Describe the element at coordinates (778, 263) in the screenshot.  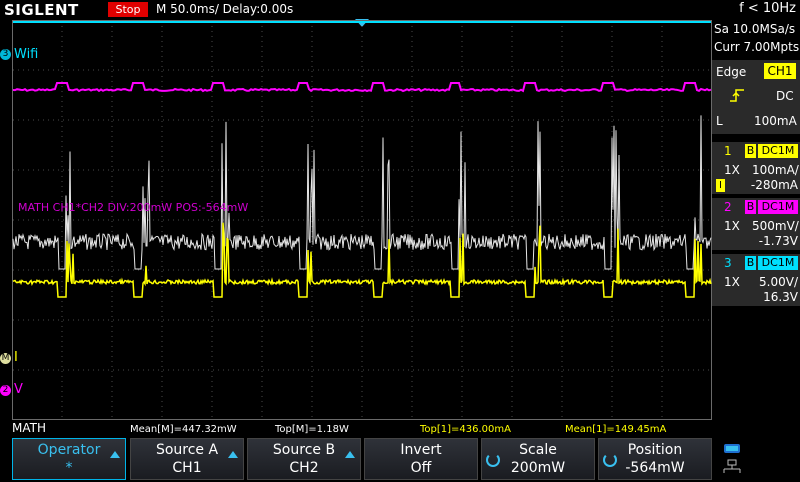
I see `channel-3-coupling: DC1M` at that location.